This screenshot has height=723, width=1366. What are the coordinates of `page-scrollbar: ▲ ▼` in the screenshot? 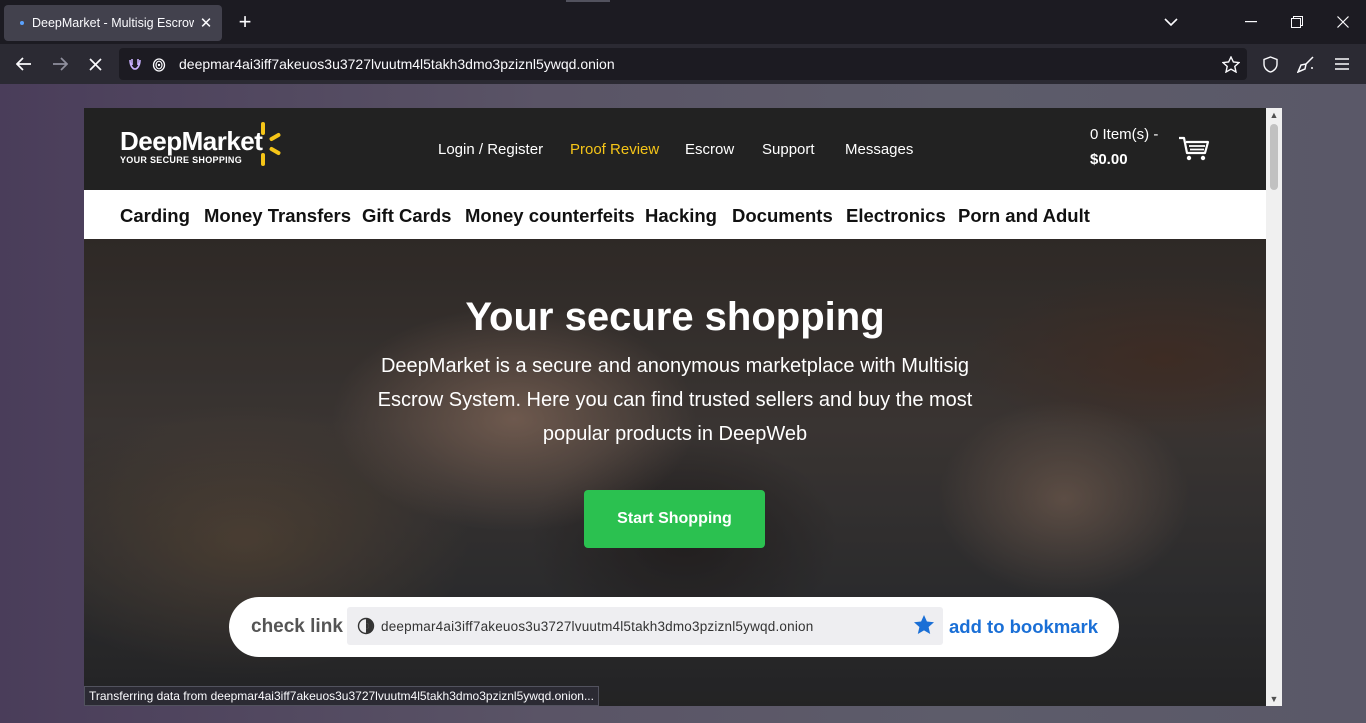 It's located at (1274, 407).